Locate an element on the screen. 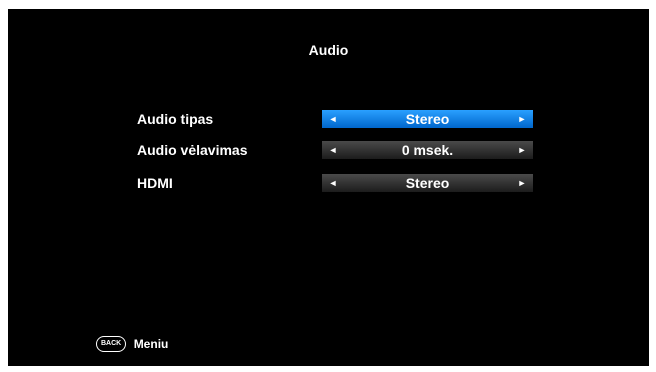  hdmi-value: Stereo is located at coordinates (427, 183).